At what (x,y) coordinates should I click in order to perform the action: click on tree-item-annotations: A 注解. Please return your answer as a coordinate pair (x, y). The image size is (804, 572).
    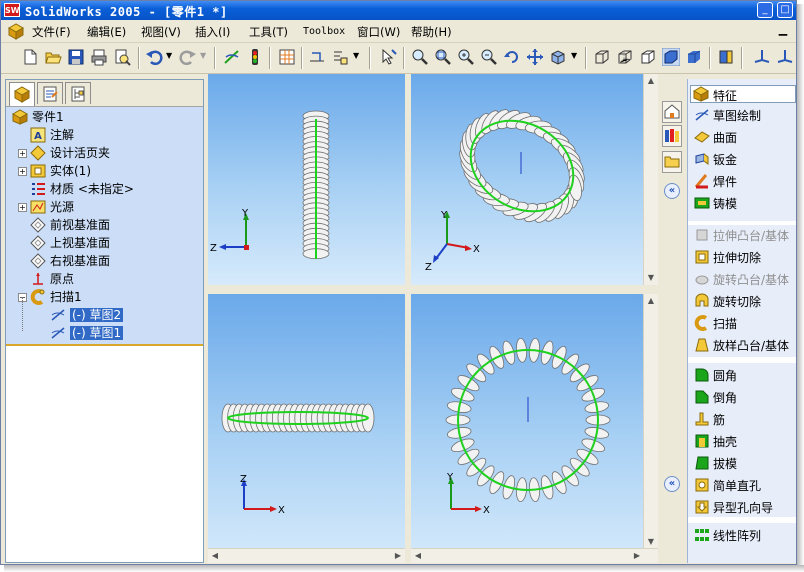
    Looking at the image, I should click on (52, 135).